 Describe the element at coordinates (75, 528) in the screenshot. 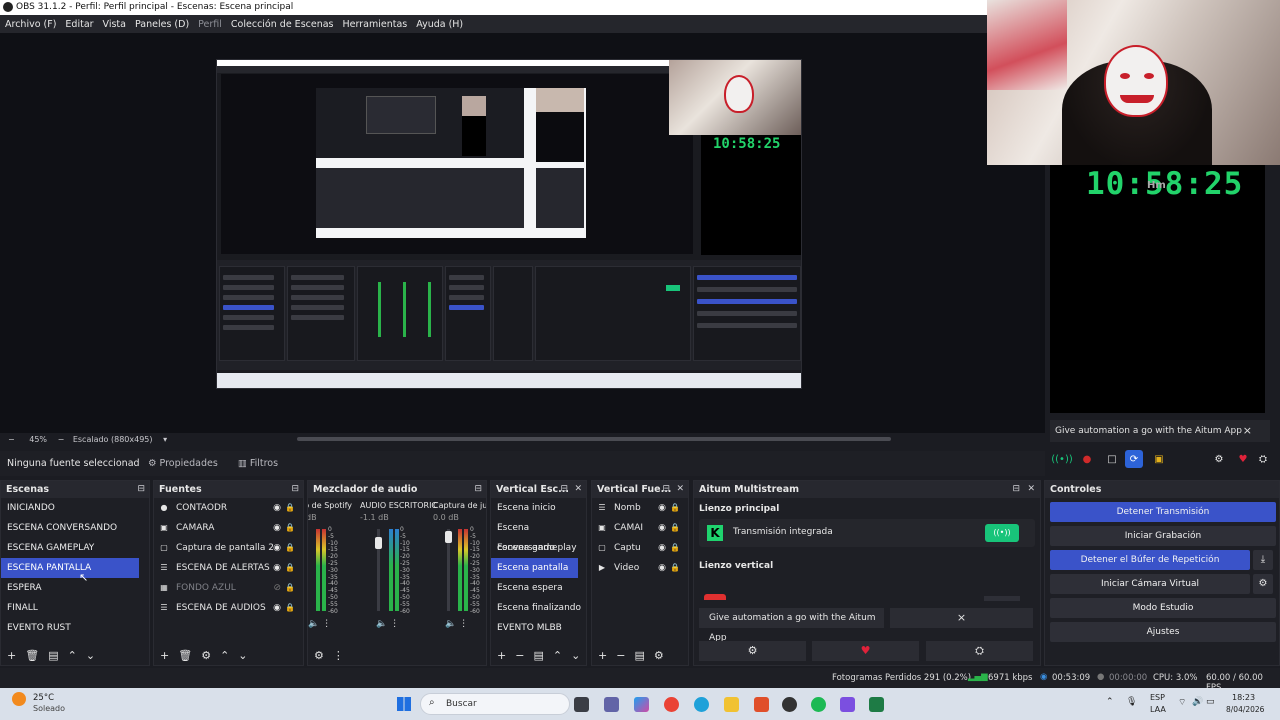

I see `scene-item: ESCENA CONVERSANDO` at that location.